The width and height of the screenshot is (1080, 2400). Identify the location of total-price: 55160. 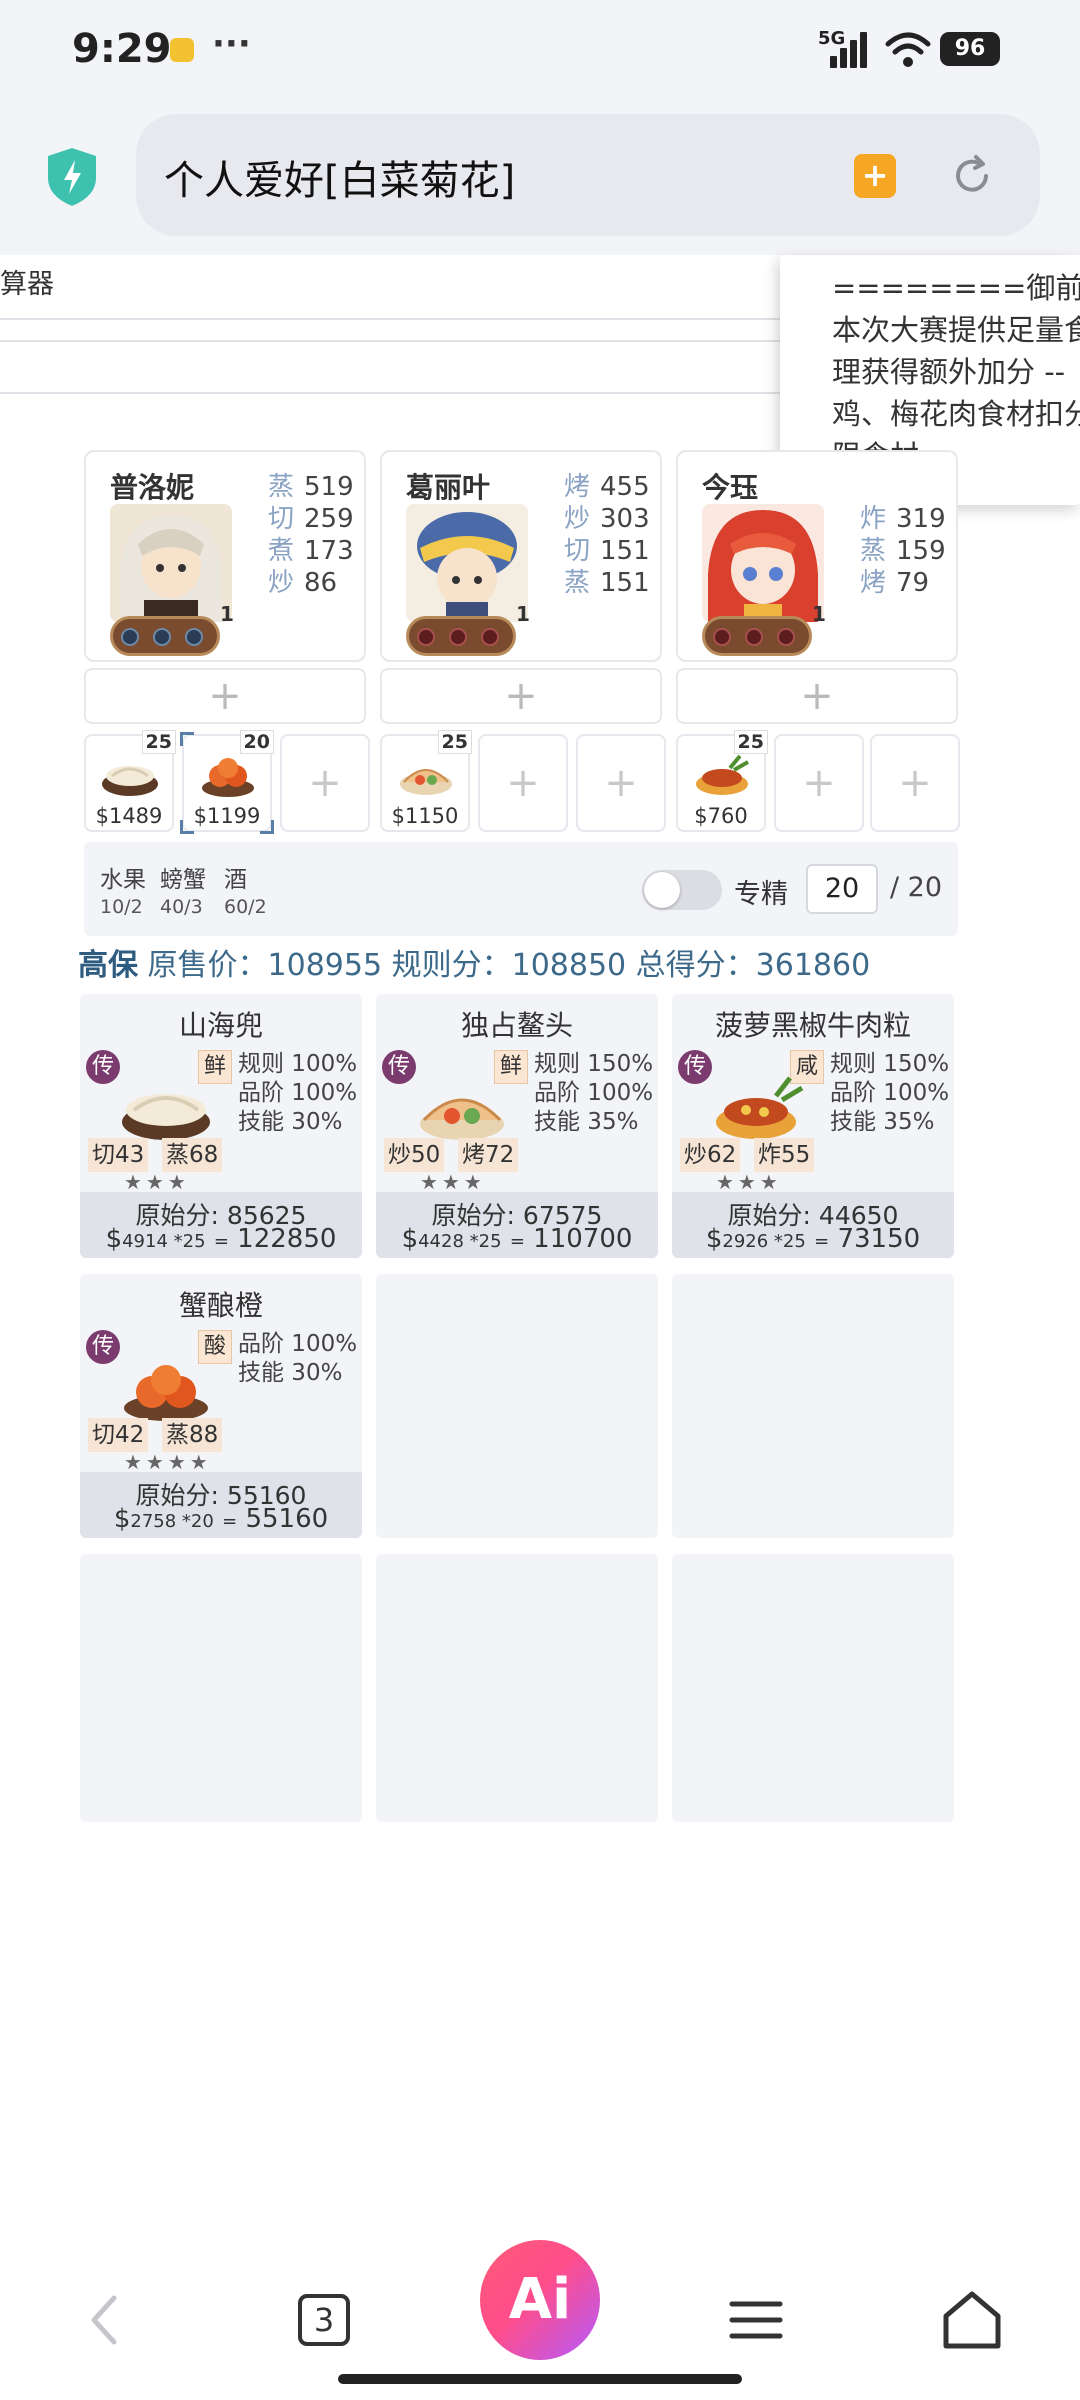
(287, 1519).